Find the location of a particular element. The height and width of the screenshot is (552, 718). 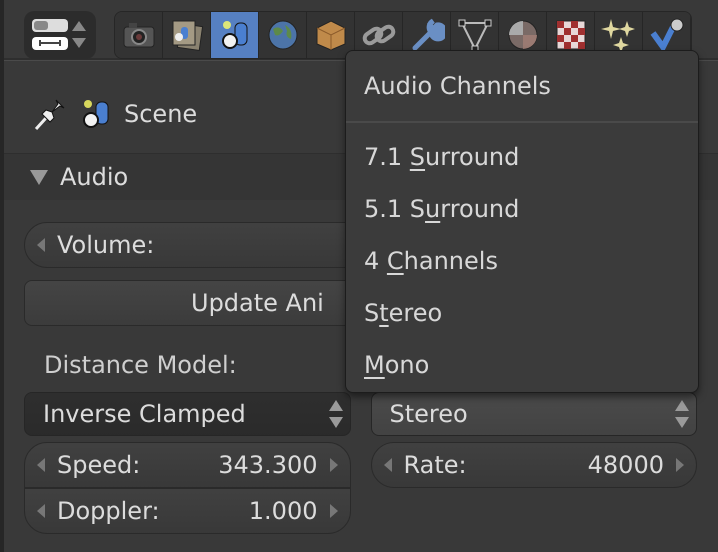

field-label: Rate: is located at coordinates (435, 465).